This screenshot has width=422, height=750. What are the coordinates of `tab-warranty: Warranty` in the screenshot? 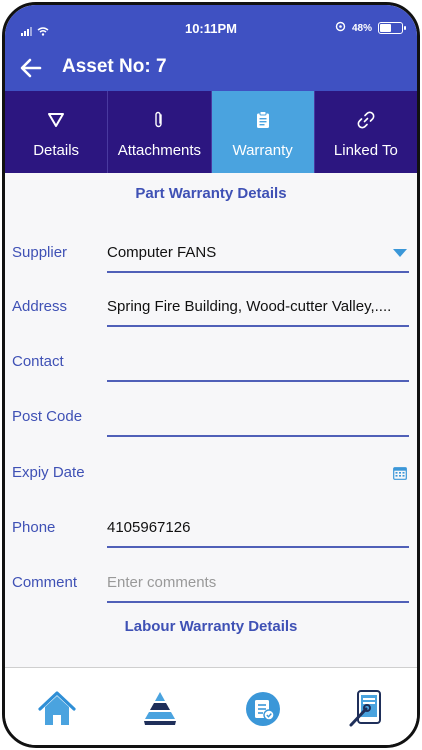 It's located at (263, 132).